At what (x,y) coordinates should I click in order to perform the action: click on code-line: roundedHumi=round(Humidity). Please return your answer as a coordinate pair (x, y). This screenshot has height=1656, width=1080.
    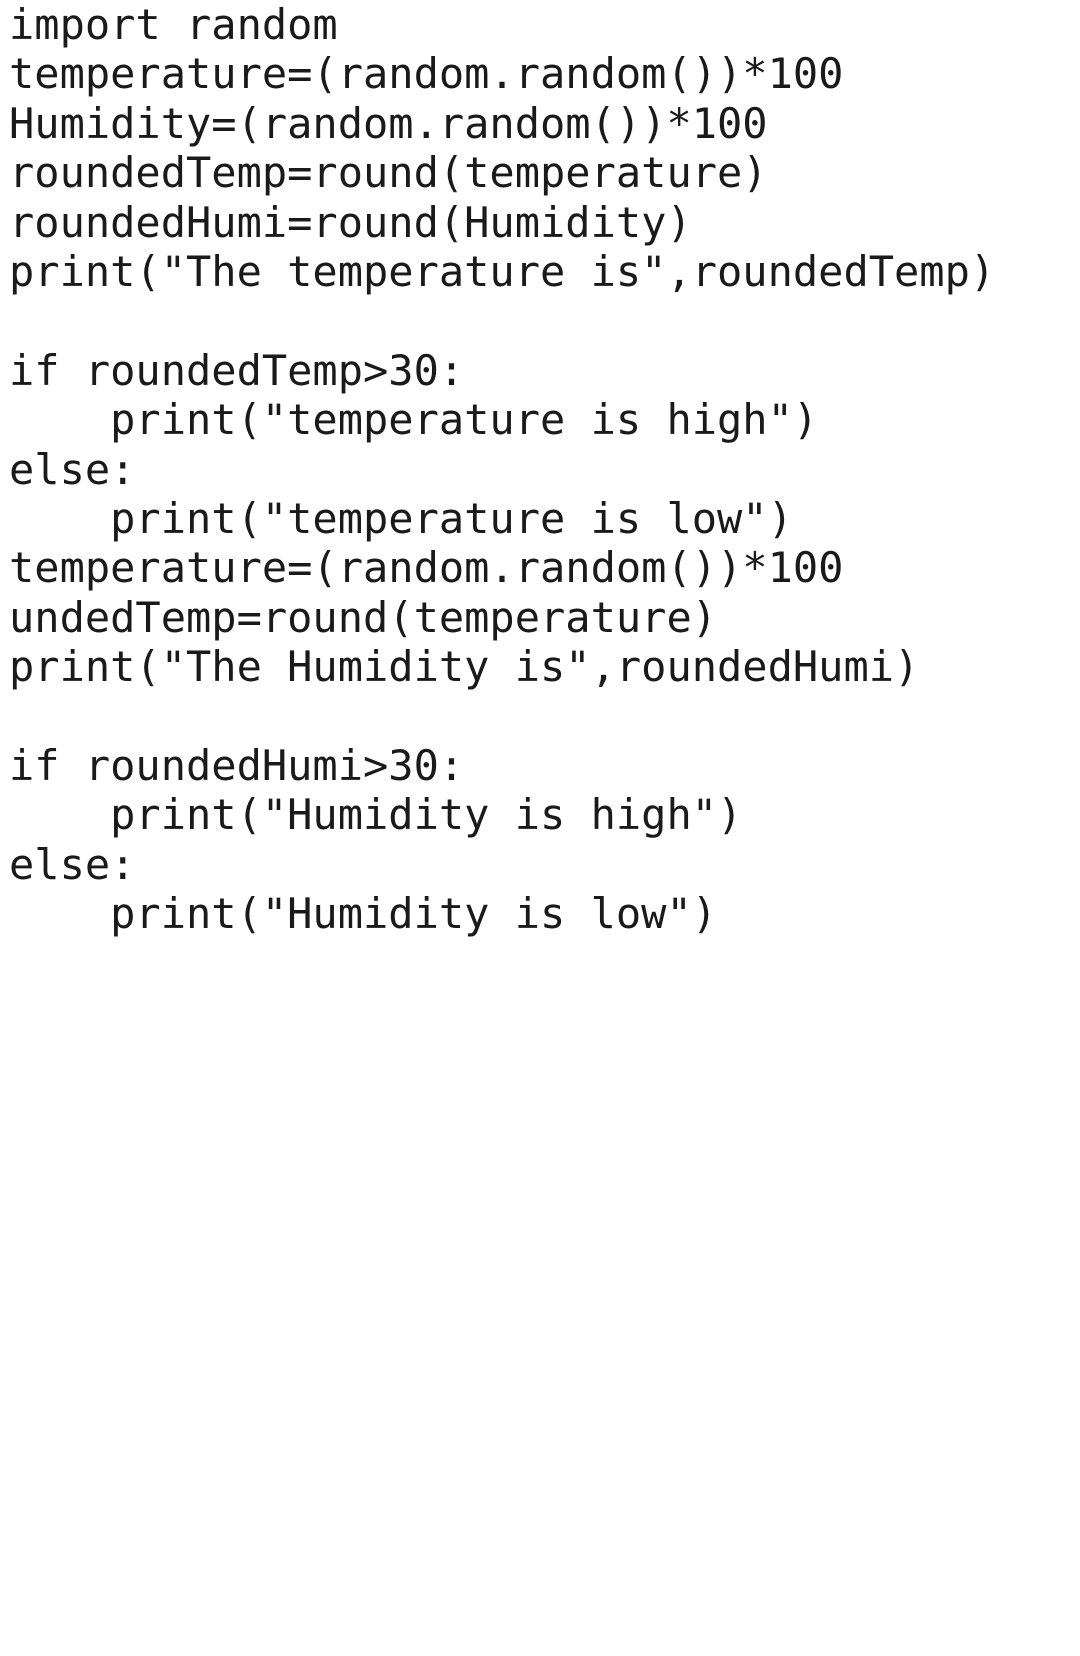
    Looking at the image, I should click on (350, 222).